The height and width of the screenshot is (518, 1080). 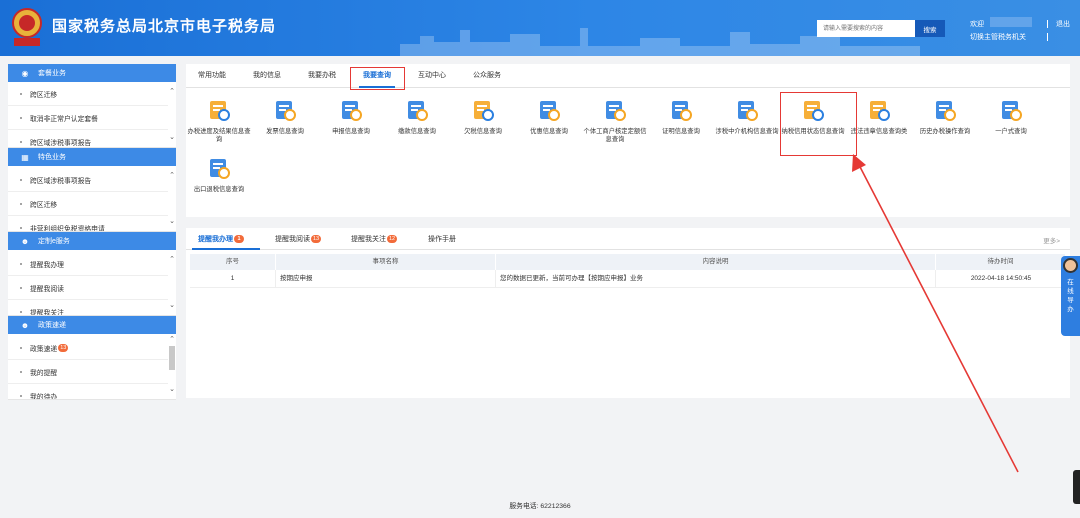 I want to click on search-button: 搜索, so click(x=930, y=28).